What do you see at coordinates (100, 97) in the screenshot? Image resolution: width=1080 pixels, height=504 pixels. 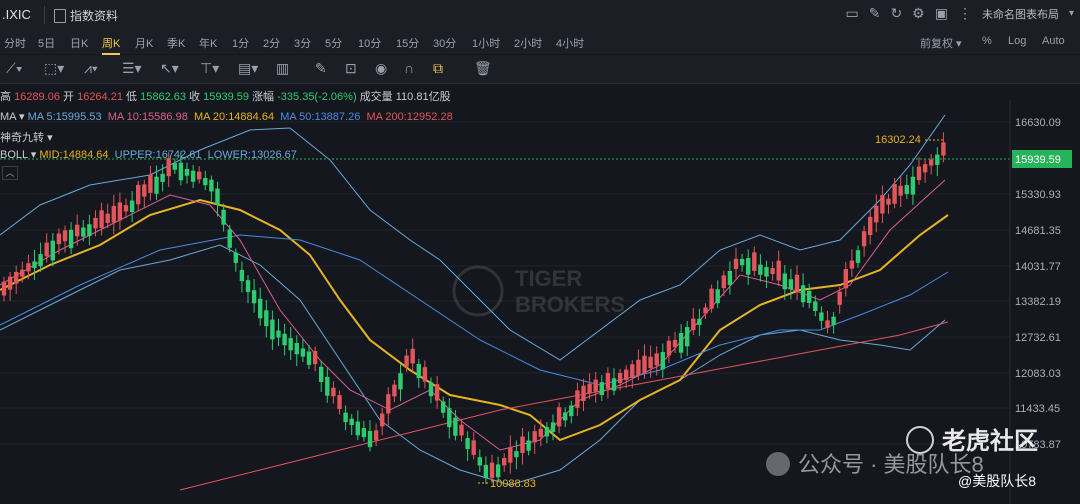 I see `open-value: 16264.21` at bounding box center [100, 97].